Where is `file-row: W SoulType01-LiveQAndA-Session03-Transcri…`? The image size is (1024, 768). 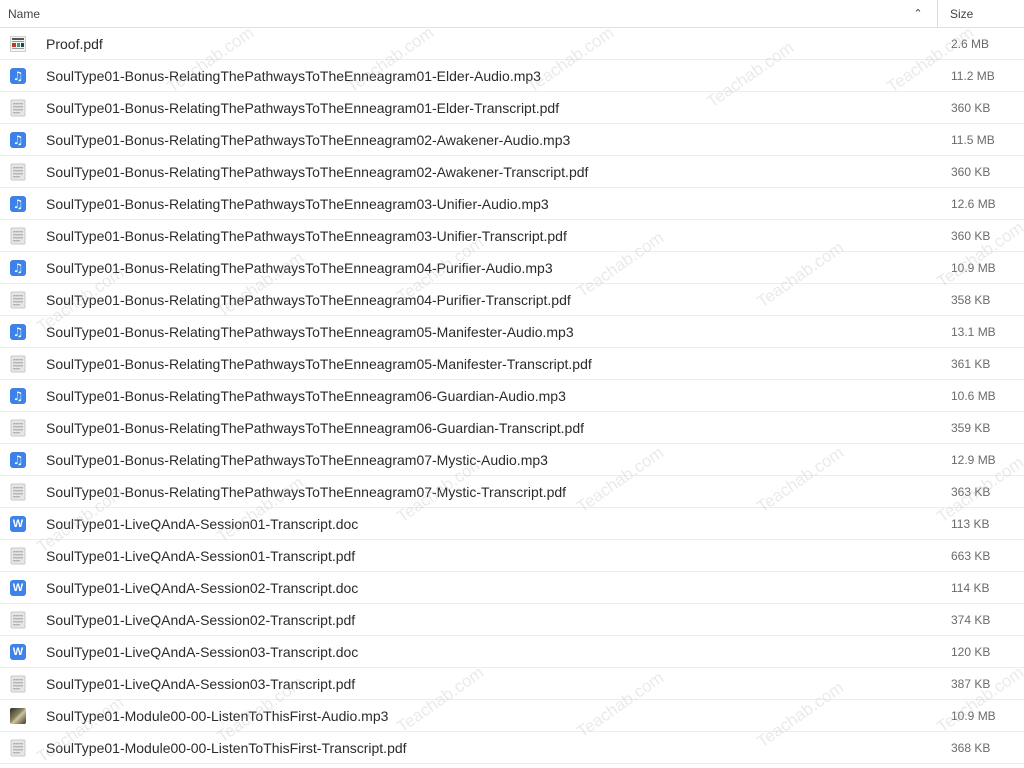
file-row: W SoulType01-LiveQAndA-Session03-Transcri… is located at coordinates (512, 652).